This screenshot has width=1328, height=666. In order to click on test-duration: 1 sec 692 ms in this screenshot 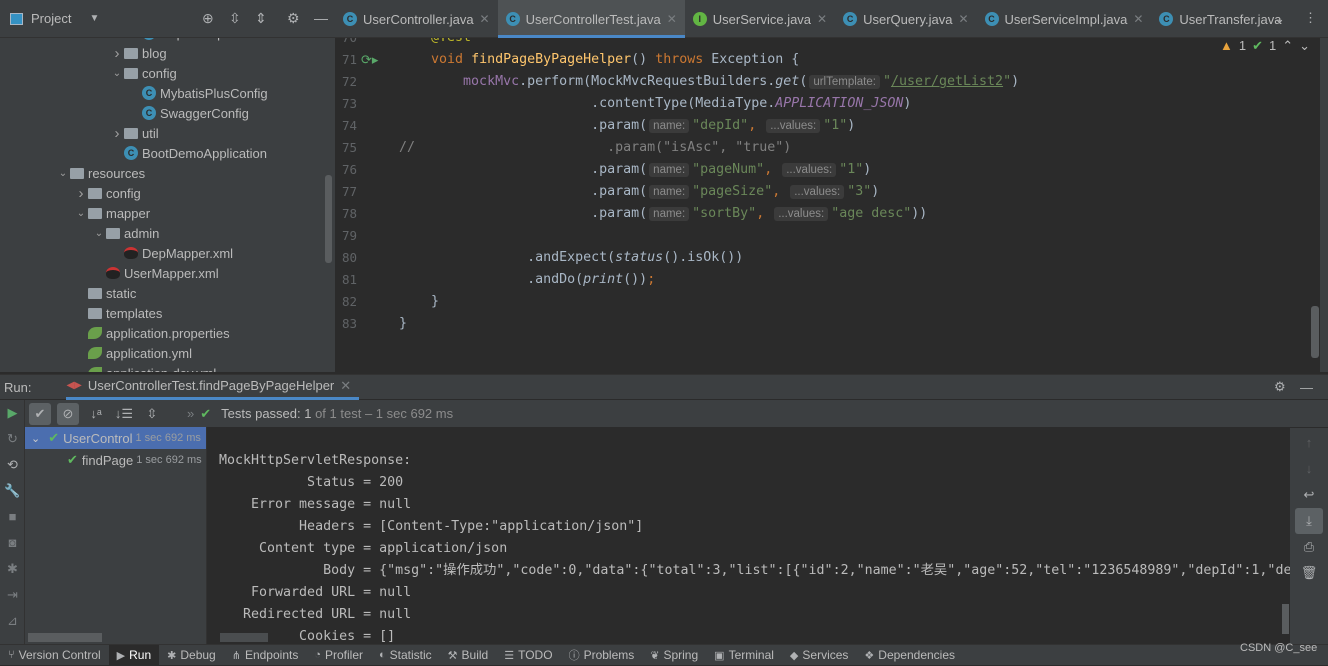, I will do `click(168, 438)`.